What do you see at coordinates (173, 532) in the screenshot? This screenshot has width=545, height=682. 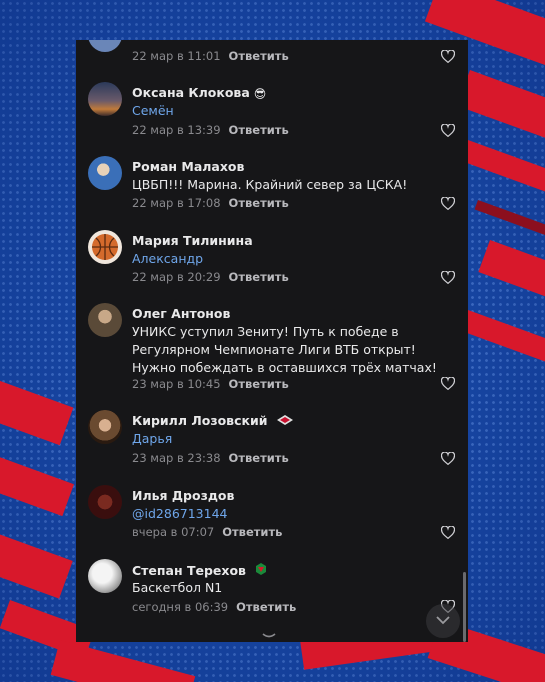 I see `comment-time: вчера в 07:07` at bounding box center [173, 532].